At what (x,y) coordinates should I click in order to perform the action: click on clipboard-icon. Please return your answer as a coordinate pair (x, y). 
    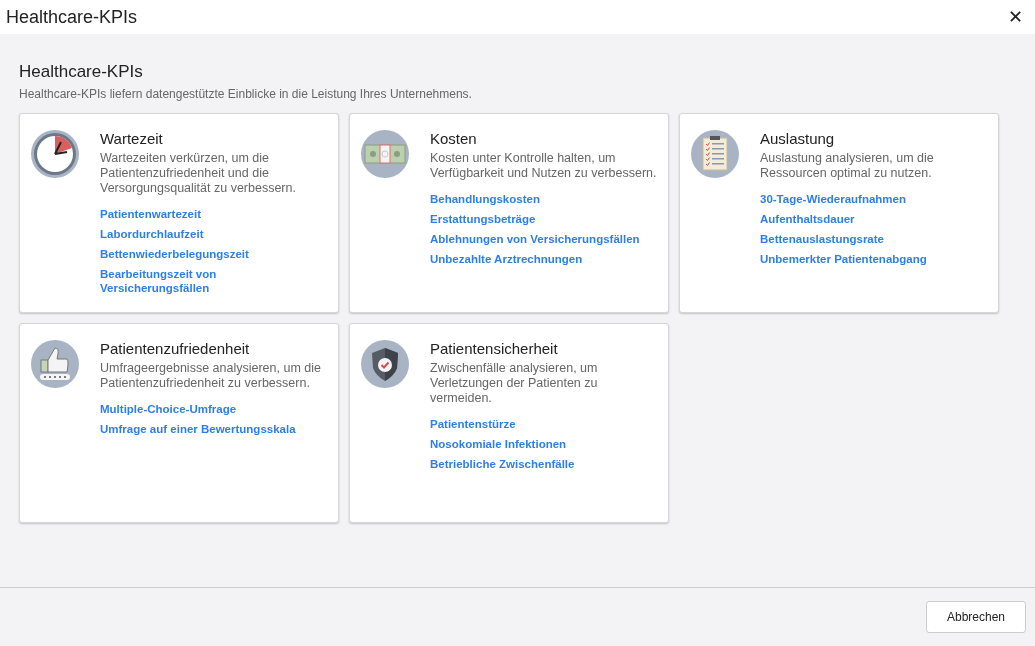
    Looking at the image, I should click on (715, 154).